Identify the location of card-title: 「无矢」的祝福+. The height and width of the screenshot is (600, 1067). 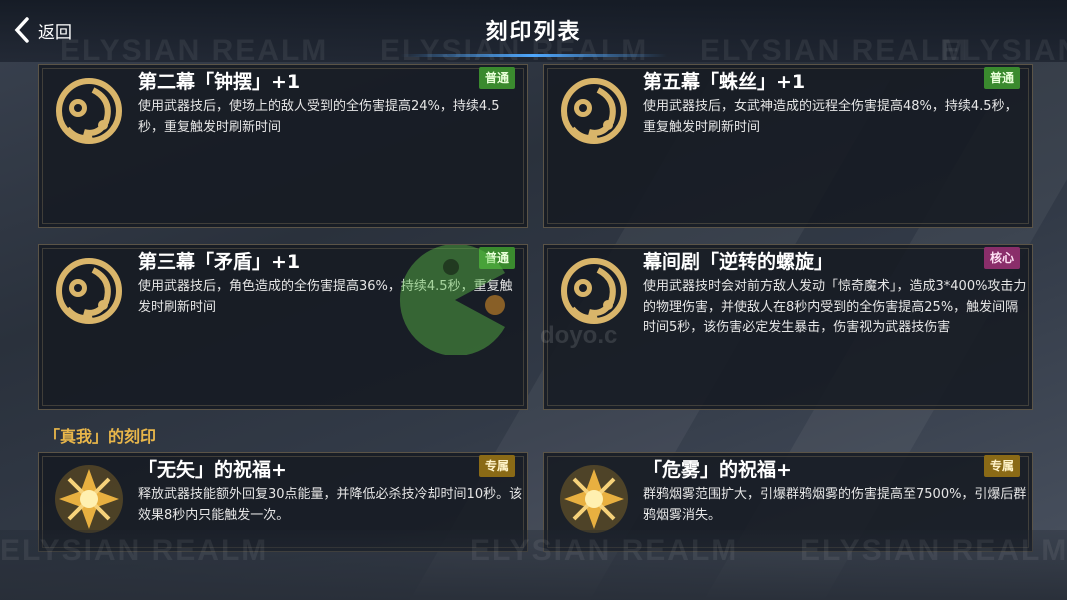
(212, 470).